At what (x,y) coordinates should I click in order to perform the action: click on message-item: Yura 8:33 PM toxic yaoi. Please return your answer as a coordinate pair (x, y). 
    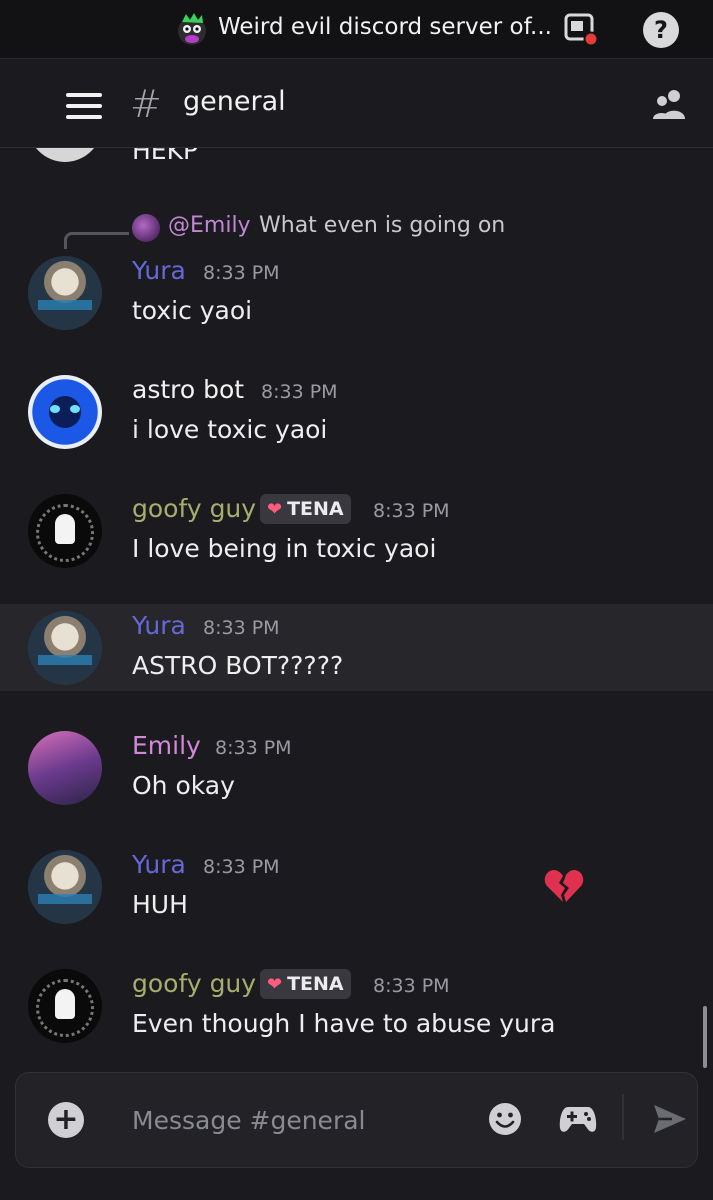
    Looking at the image, I should click on (356, 293).